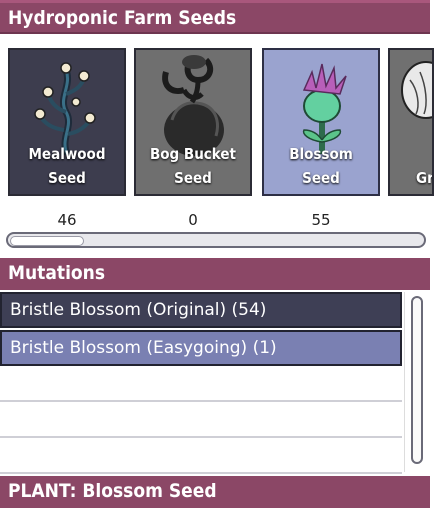 The width and height of the screenshot is (434, 508). Describe the element at coordinates (215, 492) in the screenshot. I see `plant-footer: PLANT: Blossom Seed` at that location.